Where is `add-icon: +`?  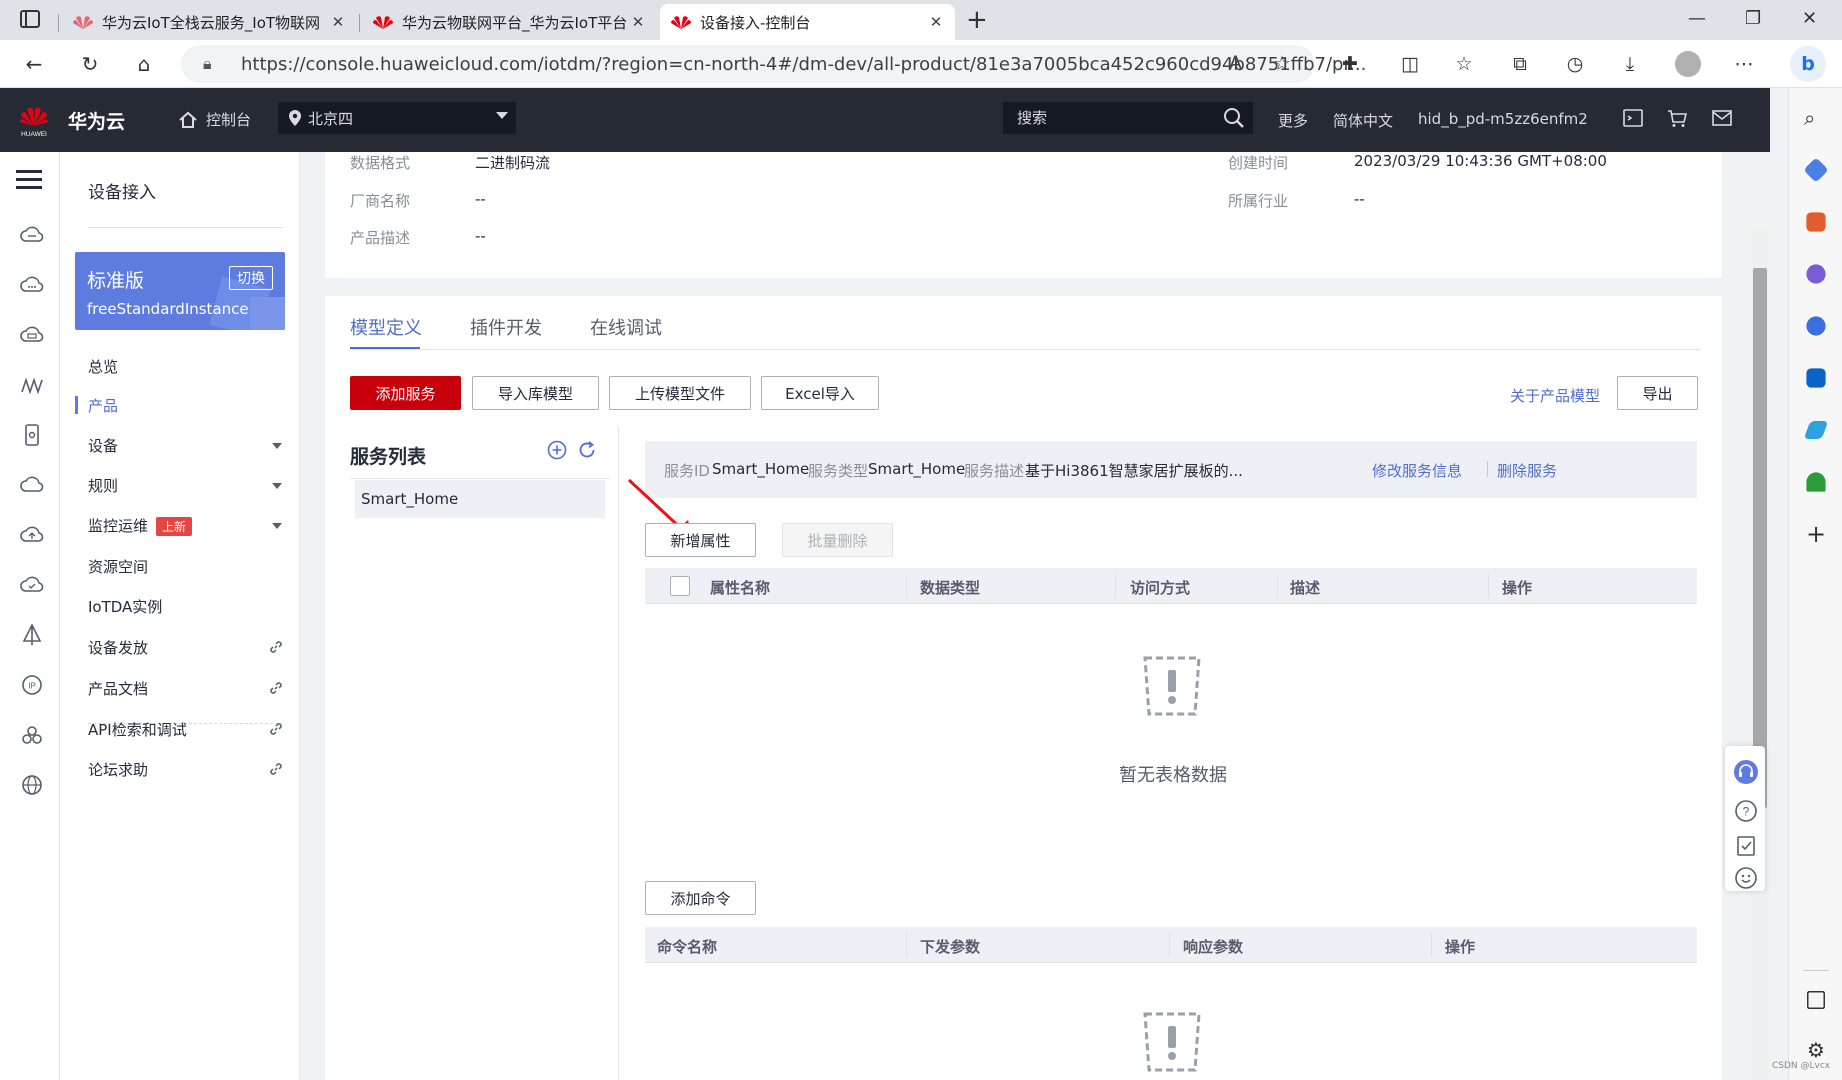 add-icon: + is located at coordinates (1816, 534).